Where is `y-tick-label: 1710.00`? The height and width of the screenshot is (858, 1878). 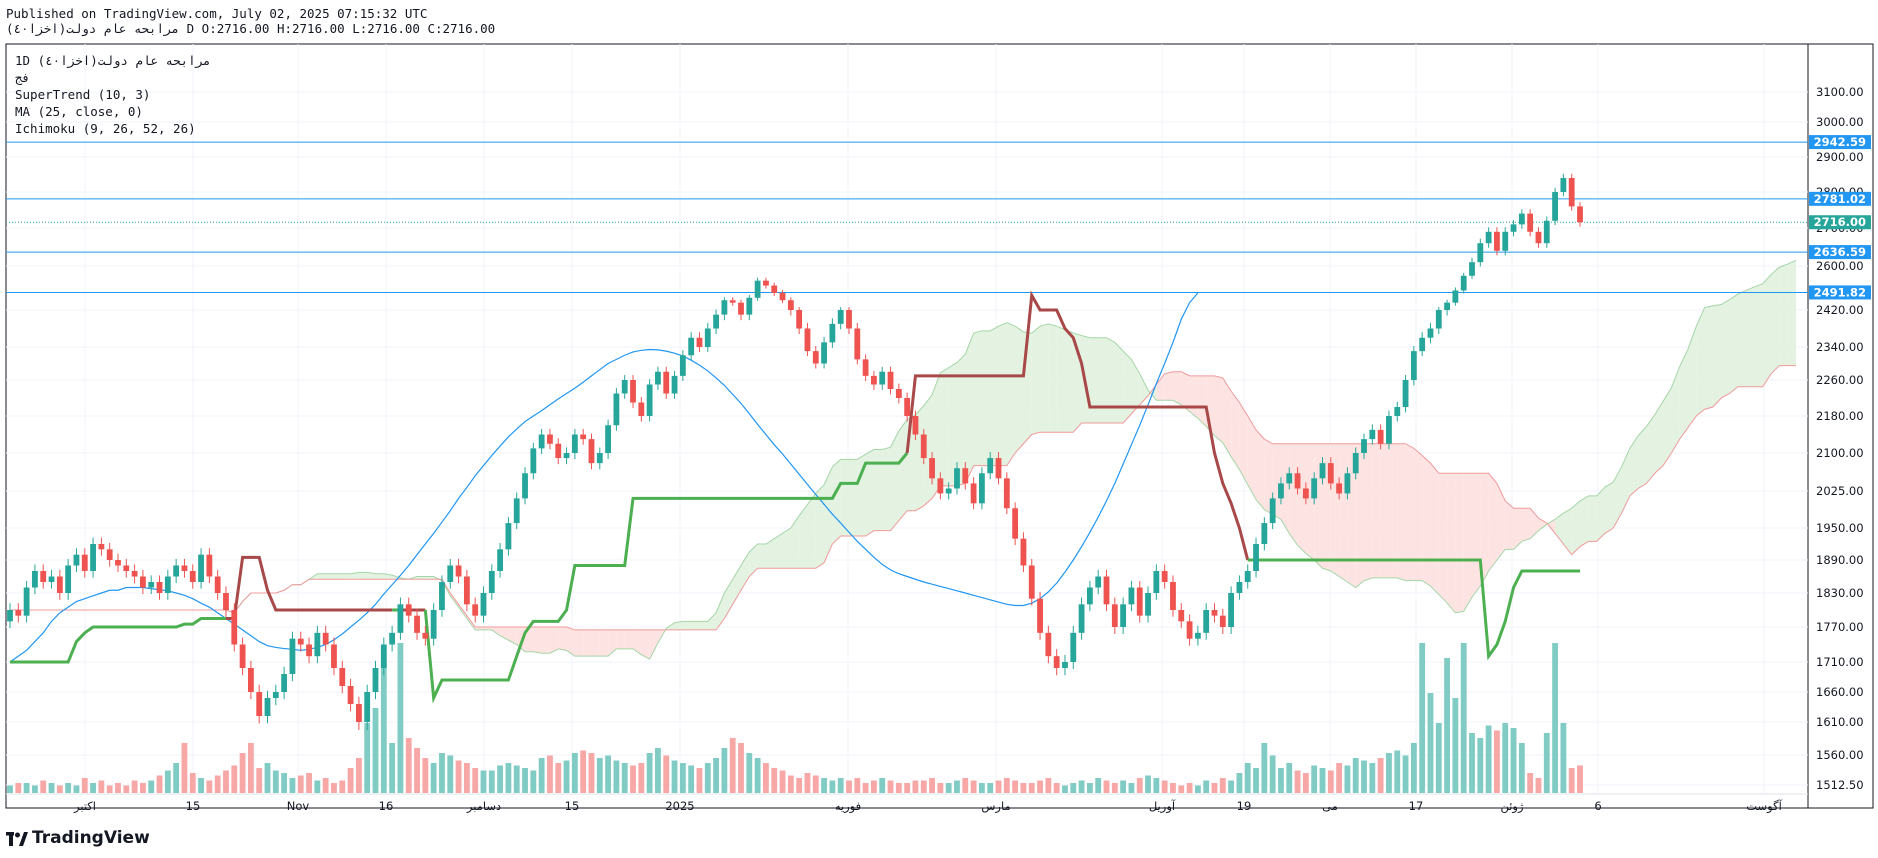
y-tick-label: 1710.00 is located at coordinates (1840, 662).